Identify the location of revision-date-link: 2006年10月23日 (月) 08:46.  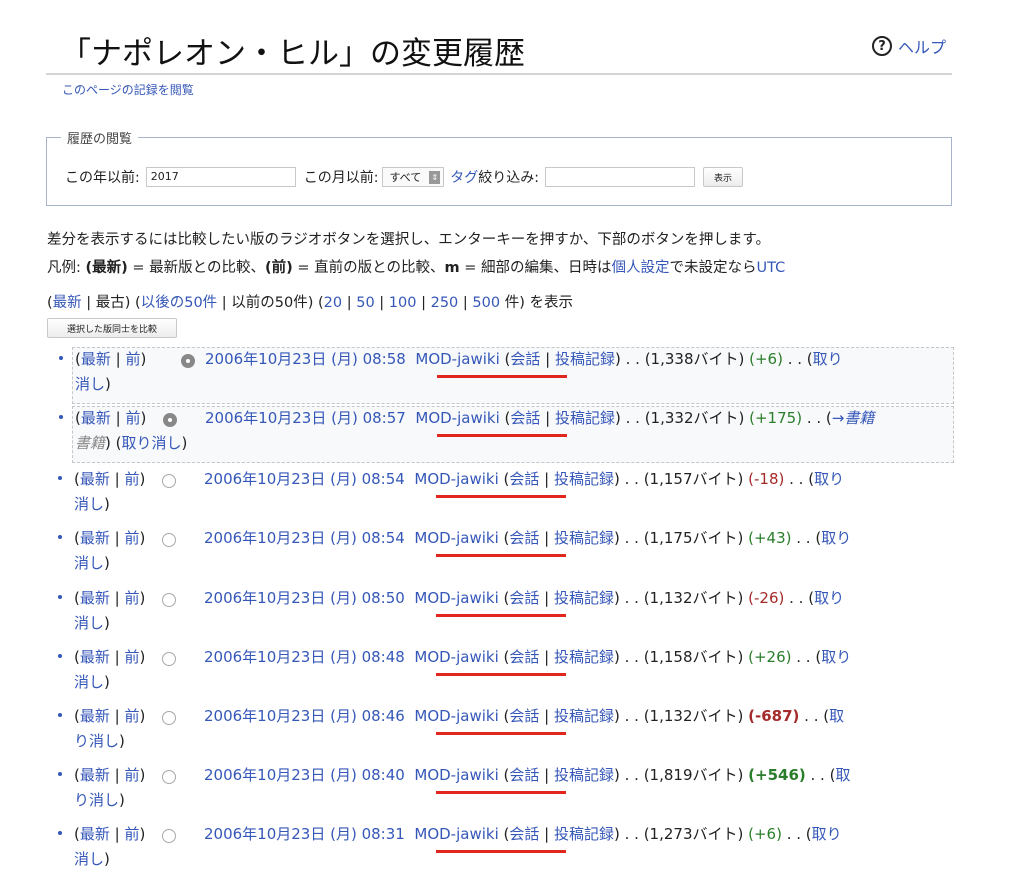
(304, 716).